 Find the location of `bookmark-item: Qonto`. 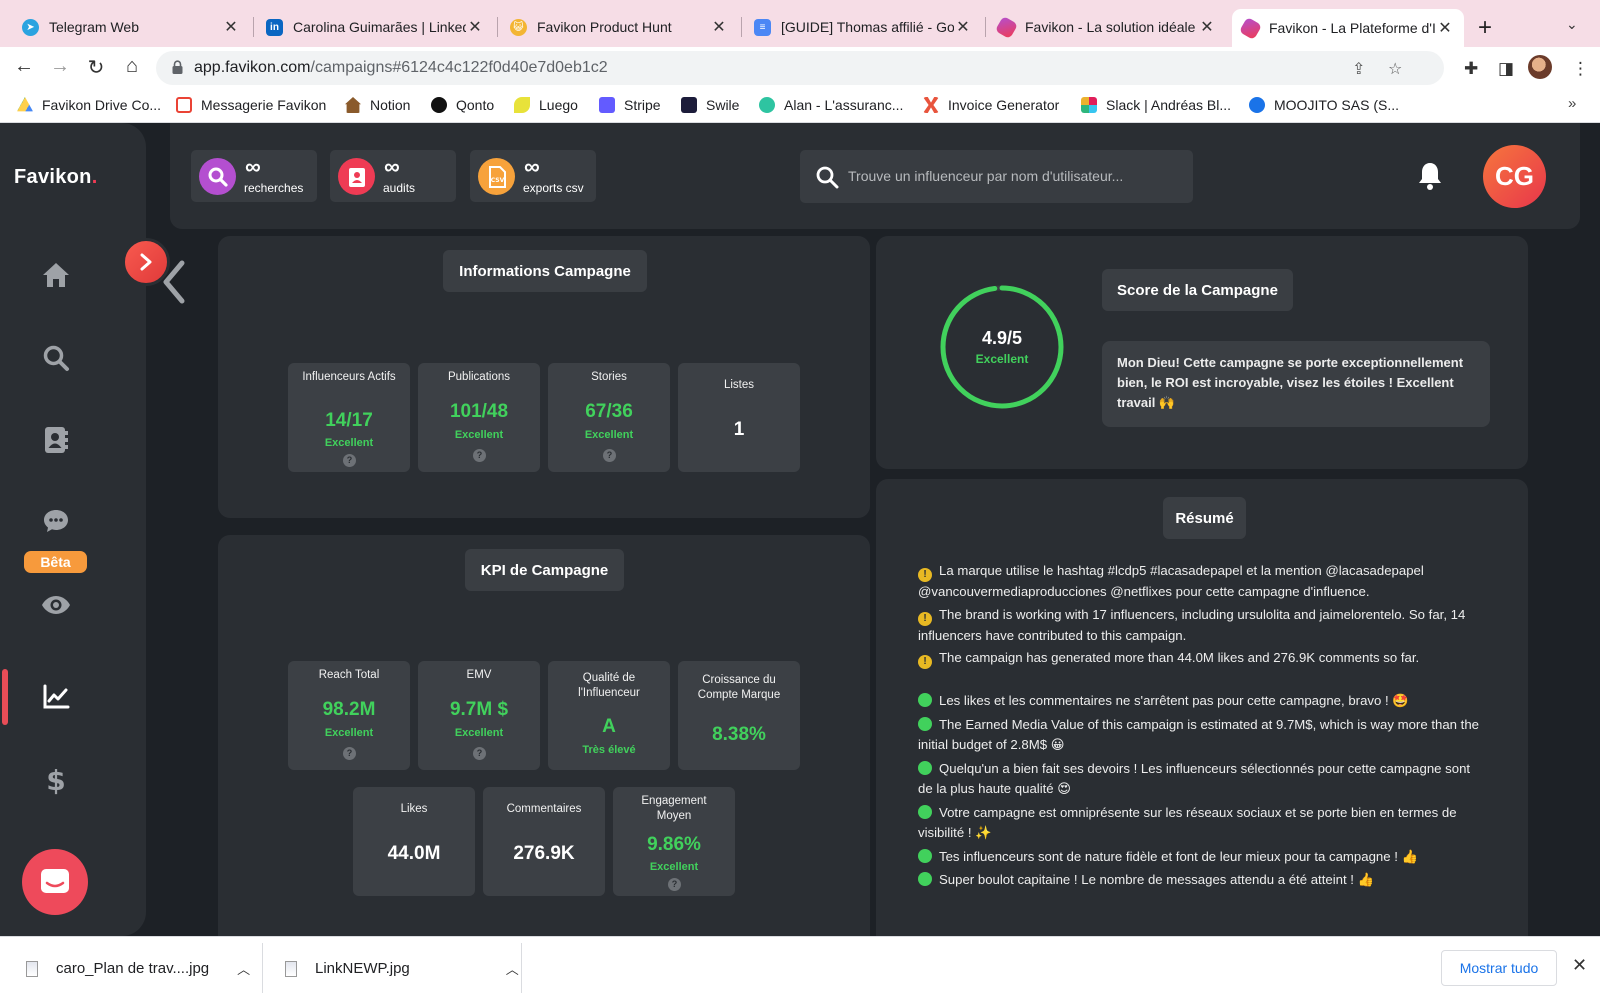

bookmark-item: Qonto is located at coordinates (462, 105).